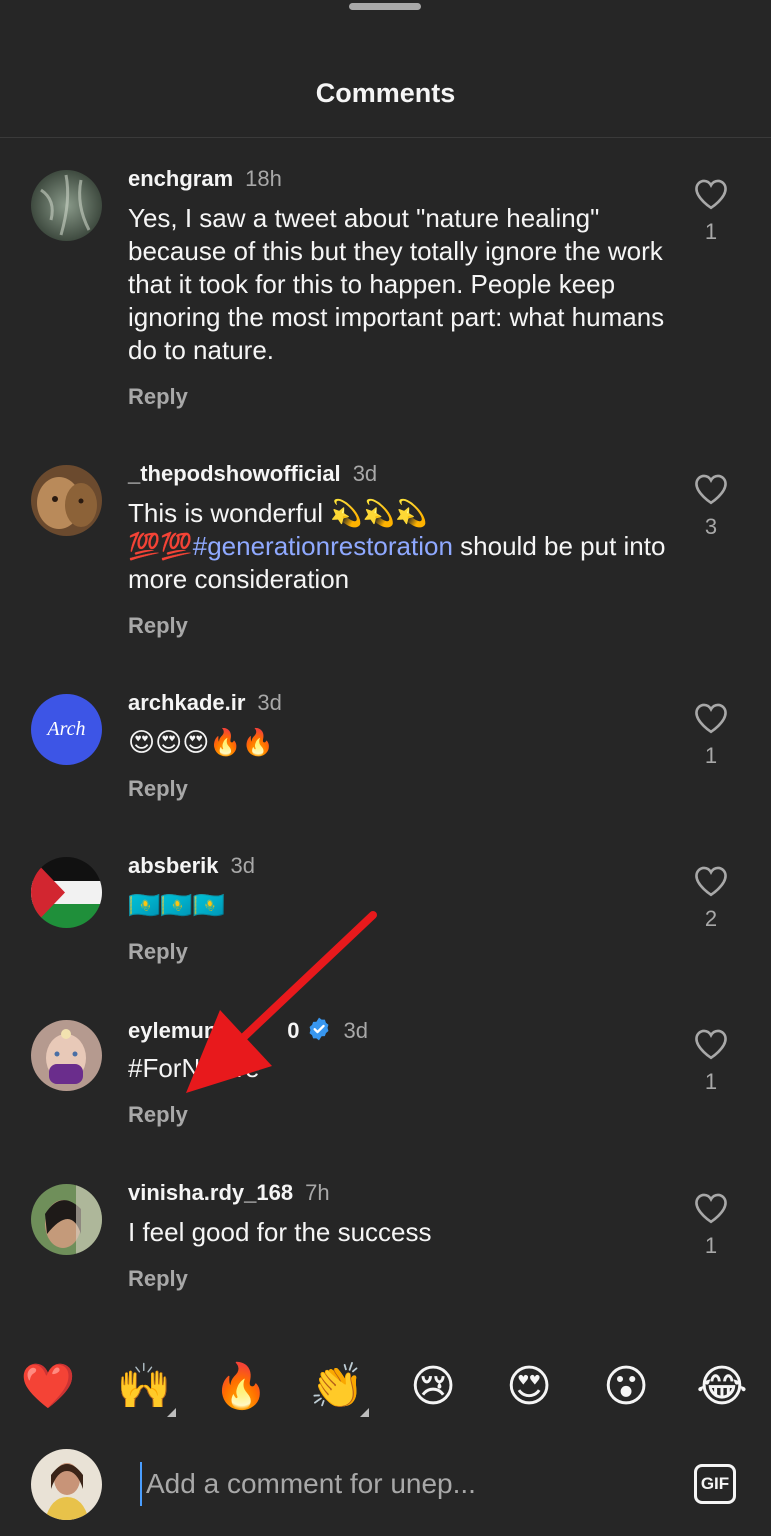  Describe the element at coordinates (433, 1387) in the screenshot. I see `crying-emoji-button: 😢` at that location.